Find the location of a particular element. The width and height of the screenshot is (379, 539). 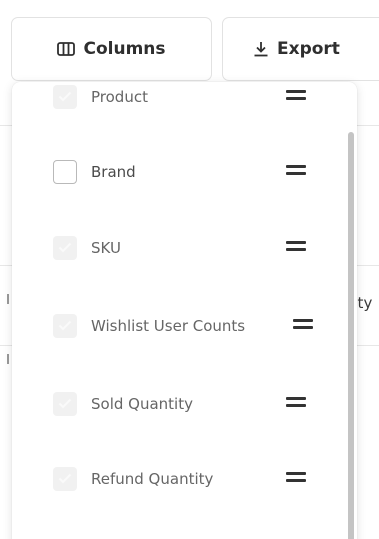

column-option-label: Brand is located at coordinates (113, 172).